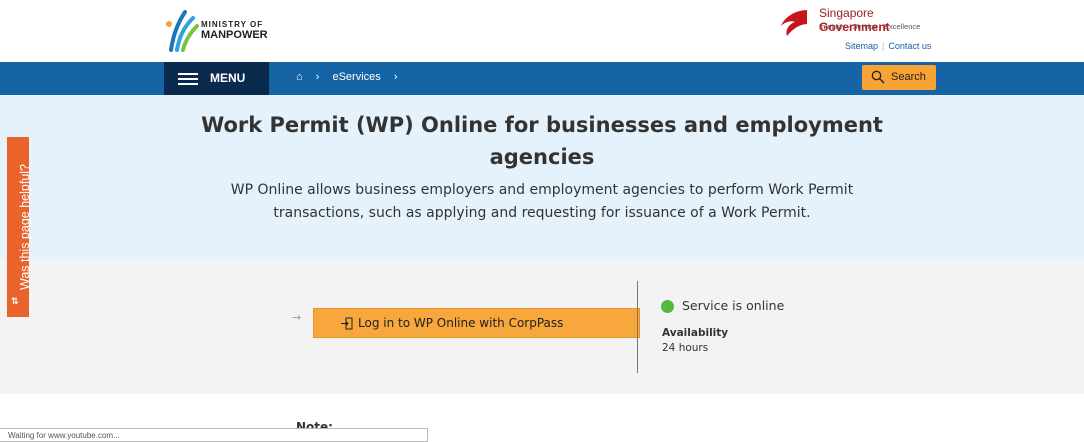 The image size is (1084, 442). I want to click on utility-links: Sitemap | Contact us, so click(888, 46).